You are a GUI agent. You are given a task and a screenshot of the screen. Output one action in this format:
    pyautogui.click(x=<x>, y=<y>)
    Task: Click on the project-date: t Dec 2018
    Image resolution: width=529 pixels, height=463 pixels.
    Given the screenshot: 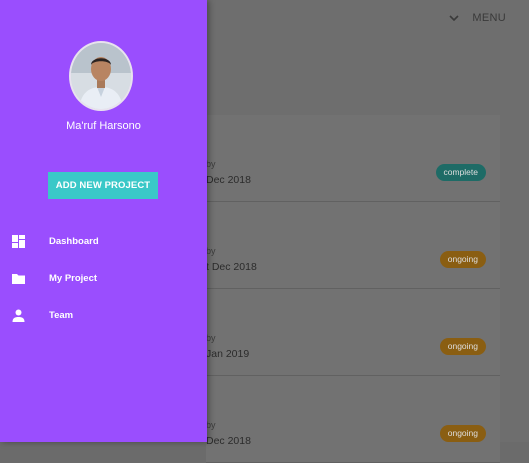 What is the action you would take?
    pyautogui.click(x=231, y=267)
    